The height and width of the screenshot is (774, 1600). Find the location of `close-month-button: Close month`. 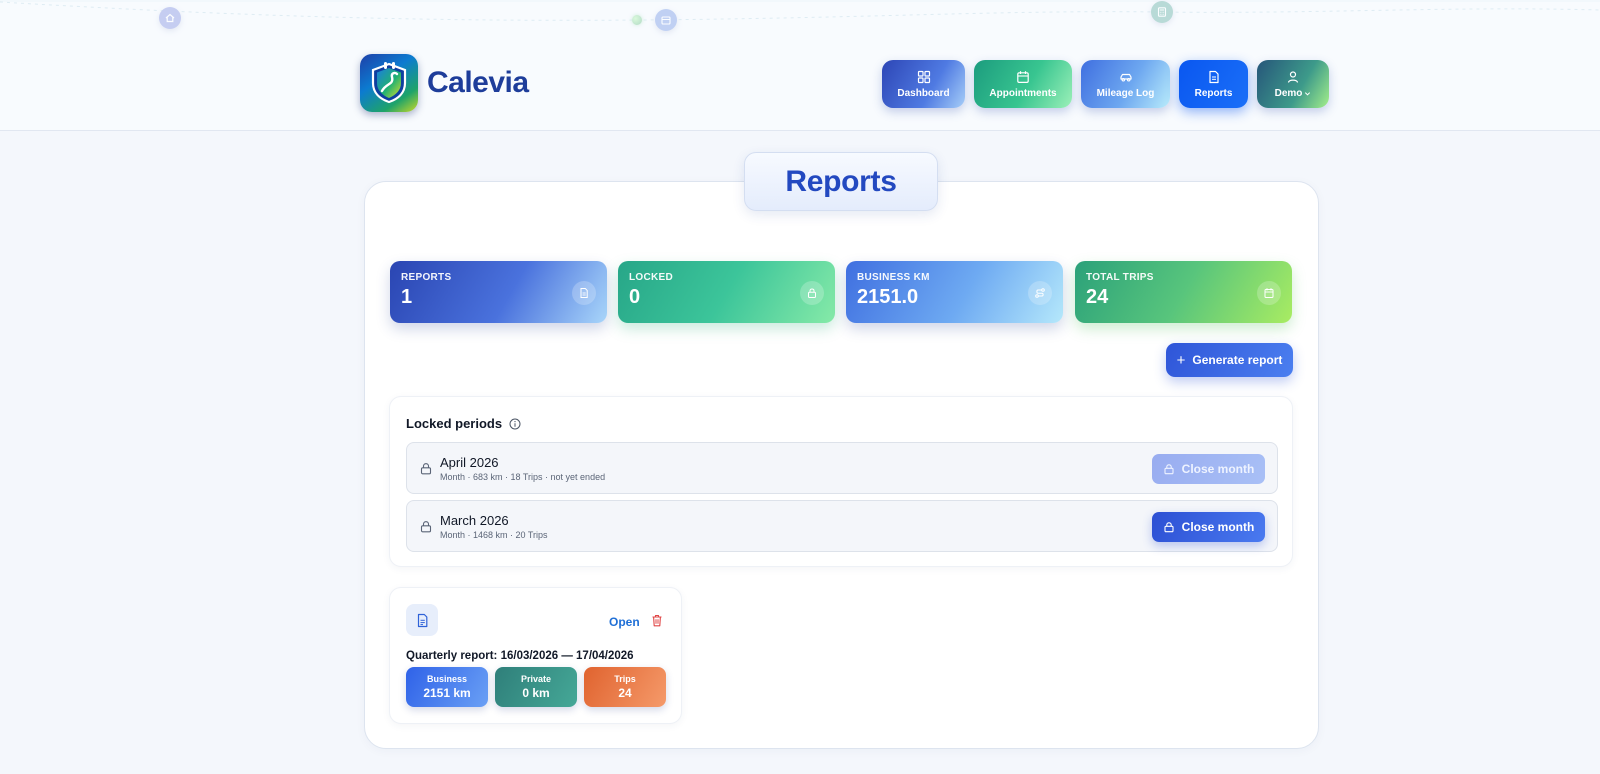

close-month-button: Close month is located at coordinates (1208, 527).